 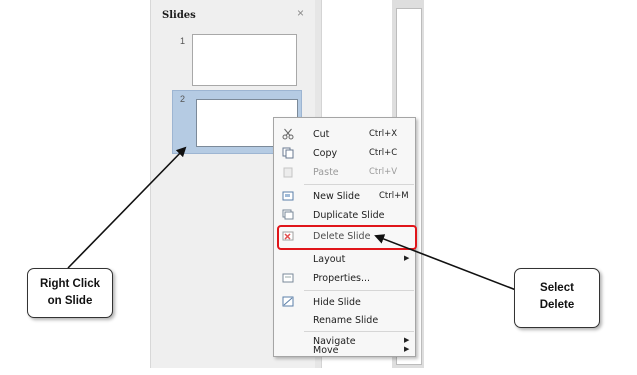 I want to click on callout-select-delete-line1: Select, so click(x=557, y=288).